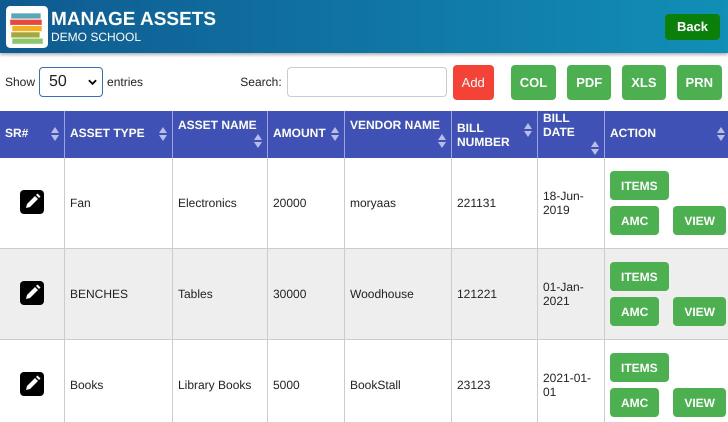  I want to click on table-cell: 20000, so click(289, 203).